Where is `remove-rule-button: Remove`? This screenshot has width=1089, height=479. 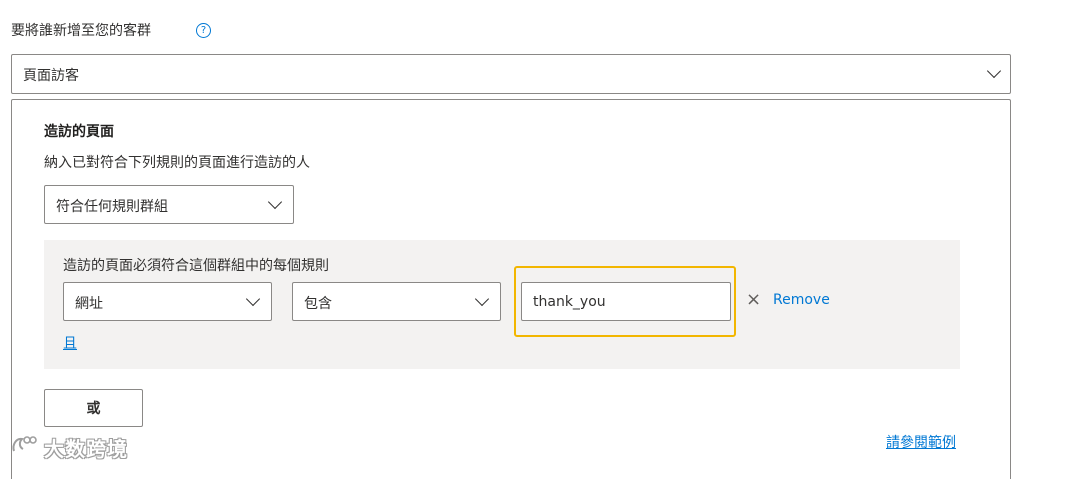 remove-rule-button: Remove is located at coordinates (801, 300).